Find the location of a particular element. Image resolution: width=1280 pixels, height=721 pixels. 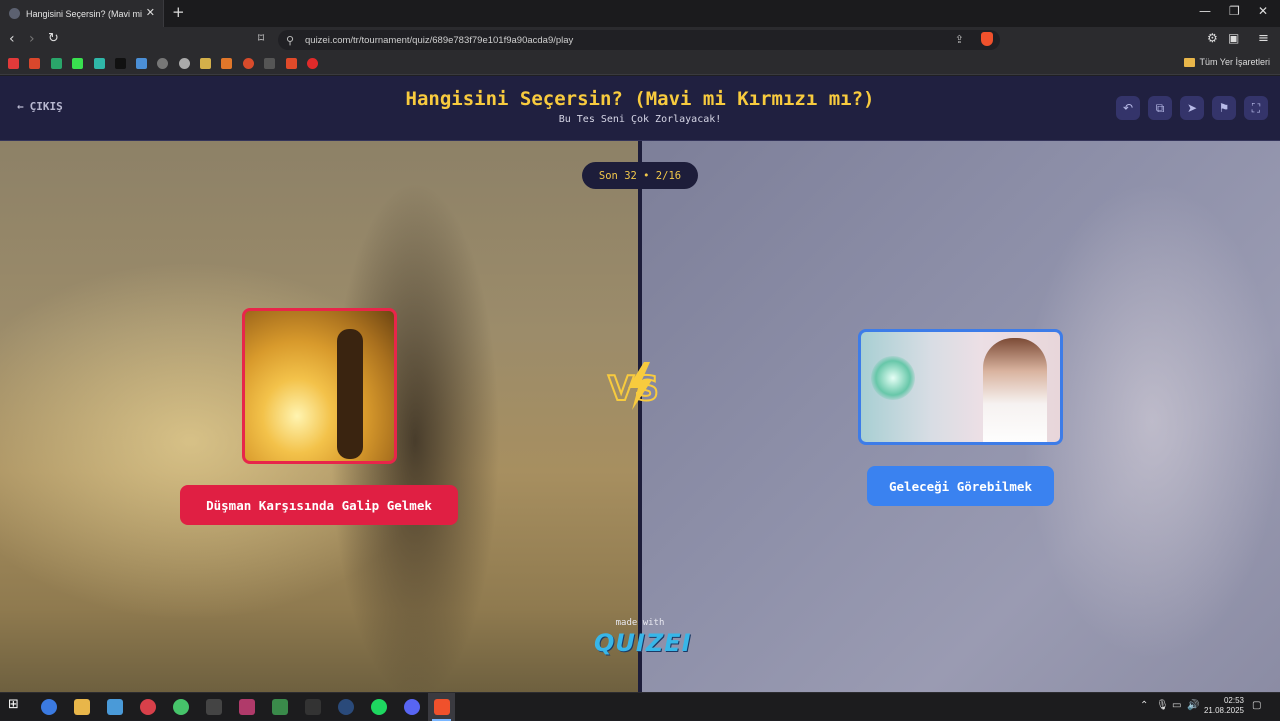

target-icon is located at coordinates (184, 63).